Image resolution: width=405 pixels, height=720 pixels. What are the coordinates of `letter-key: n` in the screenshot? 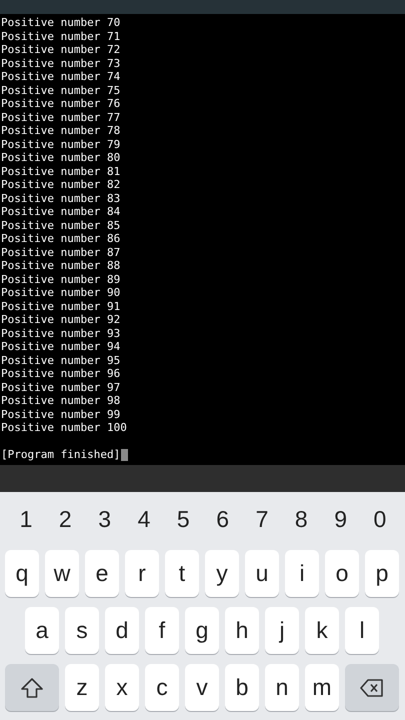 It's located at (282, 687).